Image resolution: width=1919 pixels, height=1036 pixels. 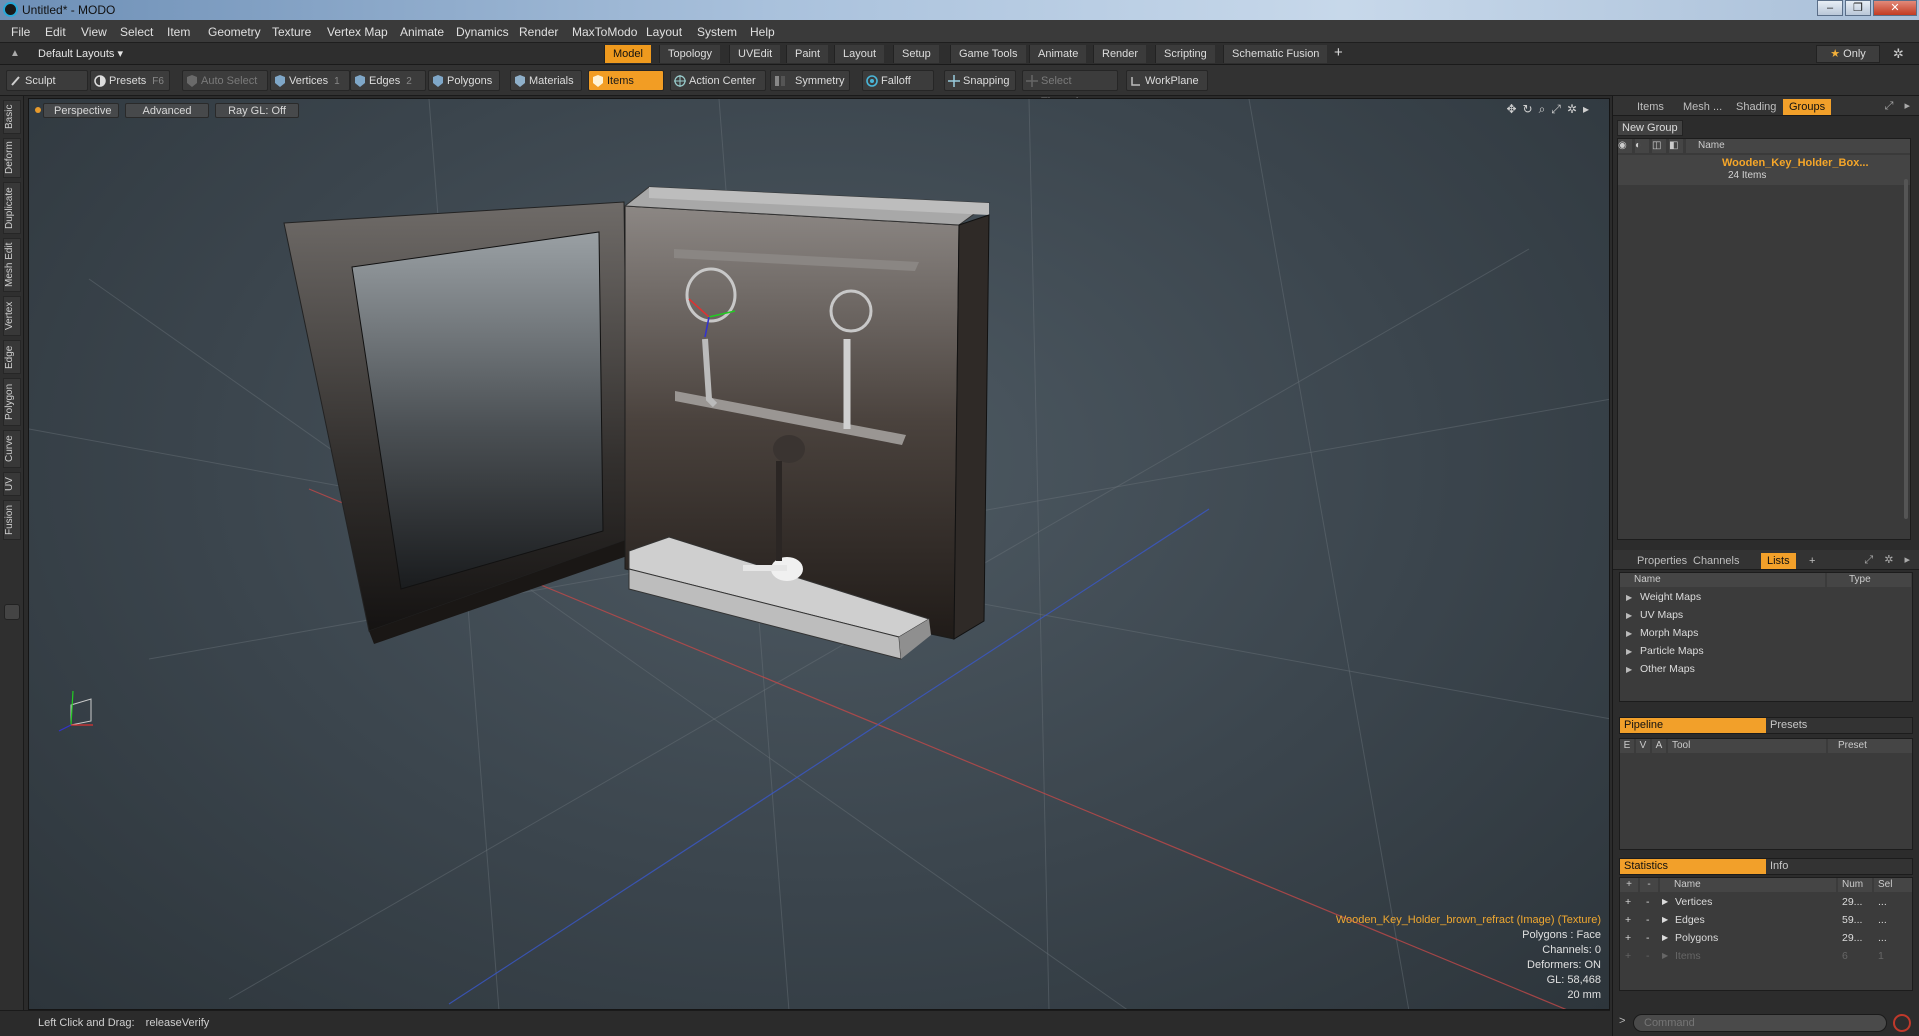 I want to click on menu-texture: Texture, so click(x=291, y=32).